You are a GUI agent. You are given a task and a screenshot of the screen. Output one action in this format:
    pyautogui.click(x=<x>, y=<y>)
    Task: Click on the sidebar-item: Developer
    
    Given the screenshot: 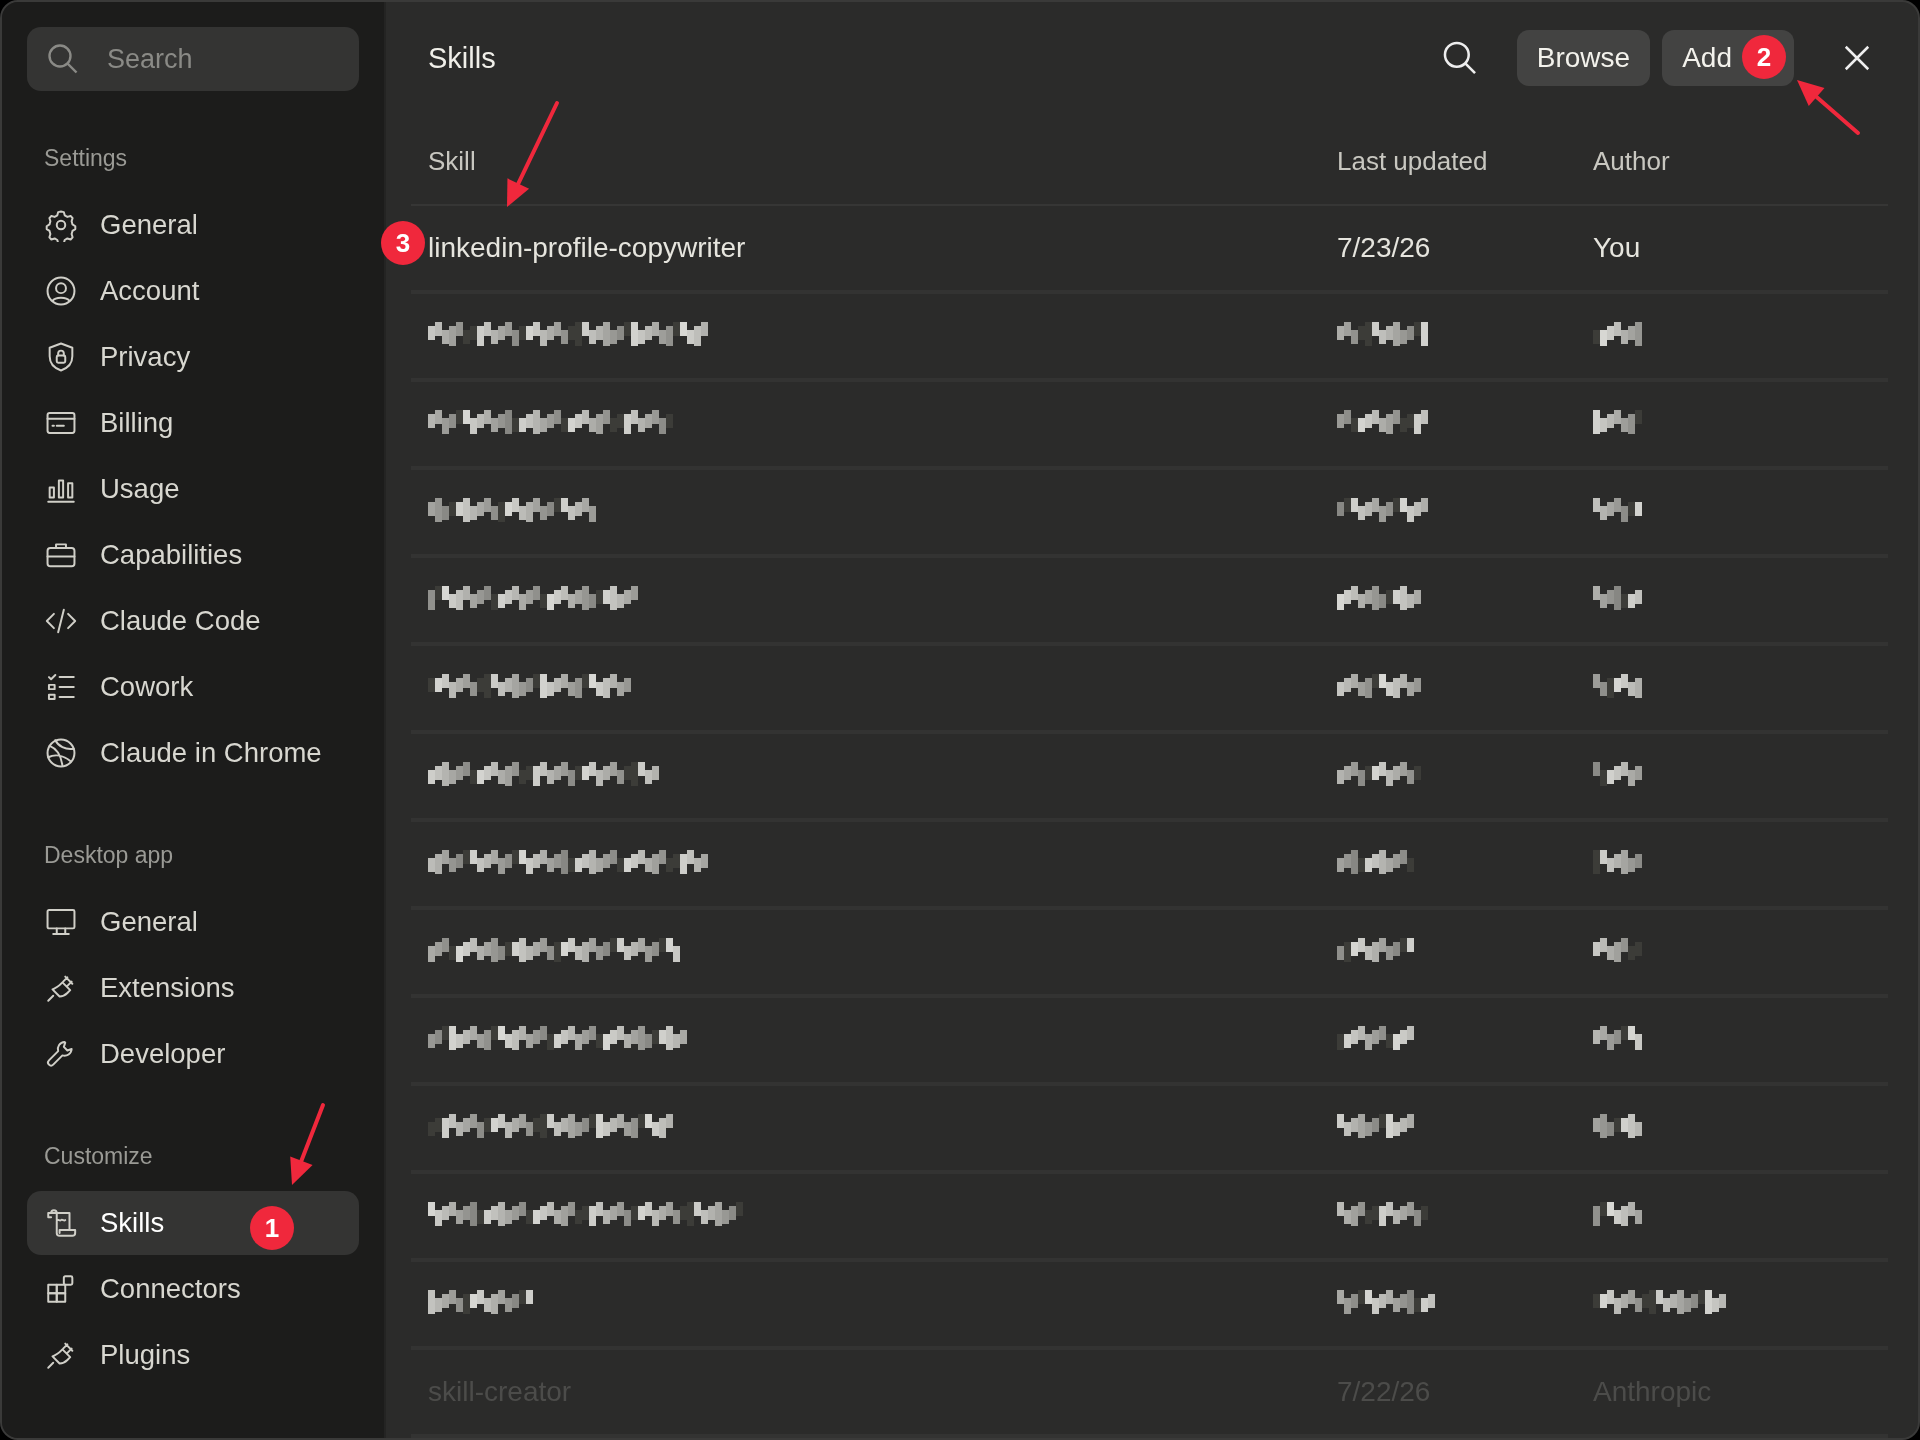 What is the action you would take?
    pyautogui.click(x=193, y=1054)
    